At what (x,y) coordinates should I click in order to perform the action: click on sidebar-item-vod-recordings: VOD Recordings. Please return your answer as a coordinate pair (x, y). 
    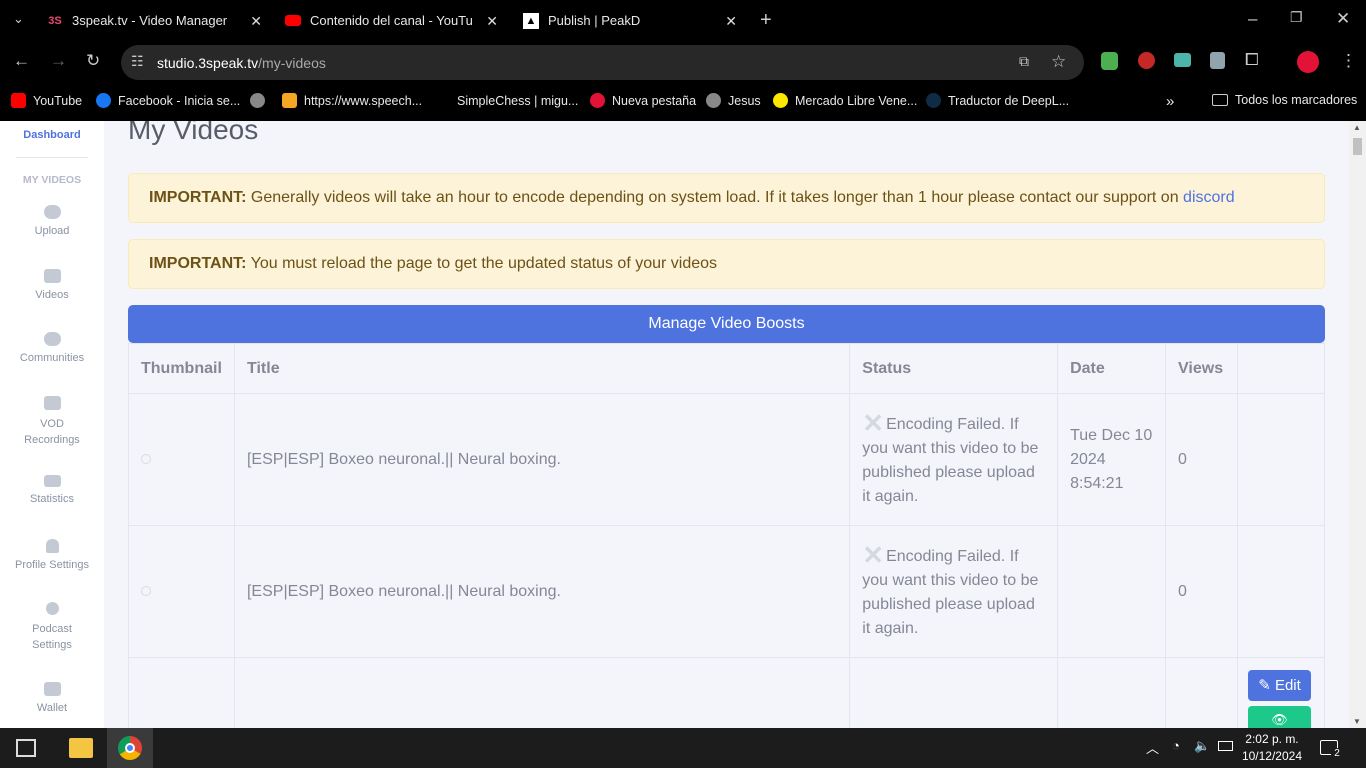
    Looking at the image, I should click on (52, 422).